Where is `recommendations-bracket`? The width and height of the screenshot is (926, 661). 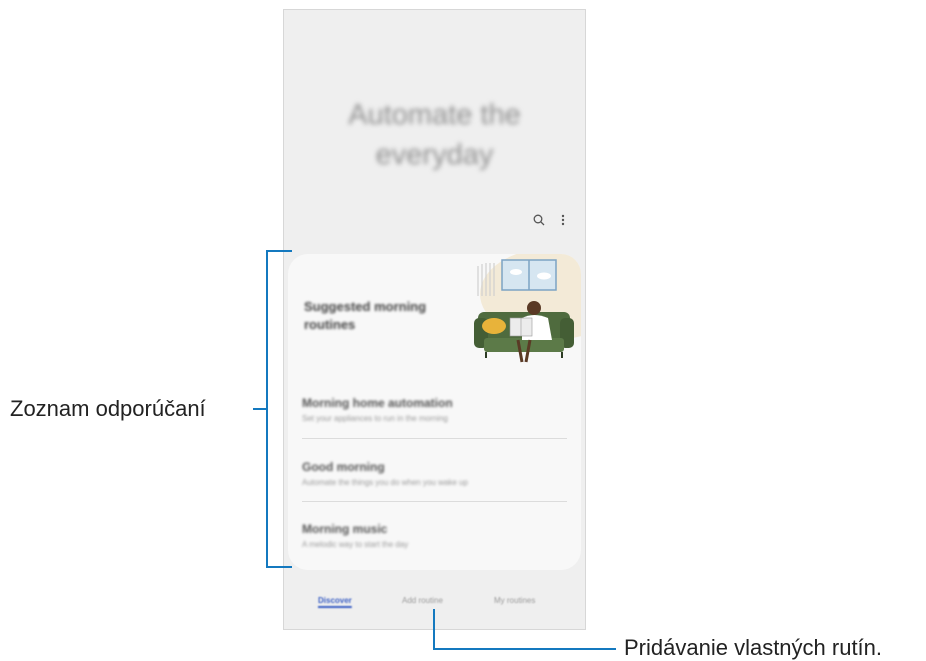 recommendations-bracket is located at coordinates (267, 409).